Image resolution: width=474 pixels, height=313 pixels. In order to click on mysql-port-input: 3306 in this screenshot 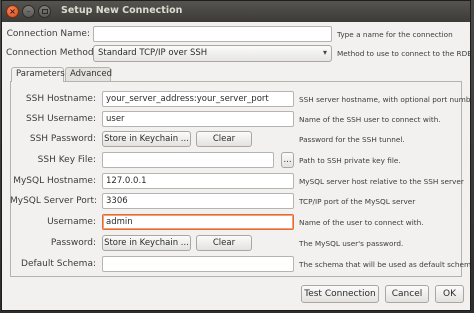, I will do `click(198, 201)`.